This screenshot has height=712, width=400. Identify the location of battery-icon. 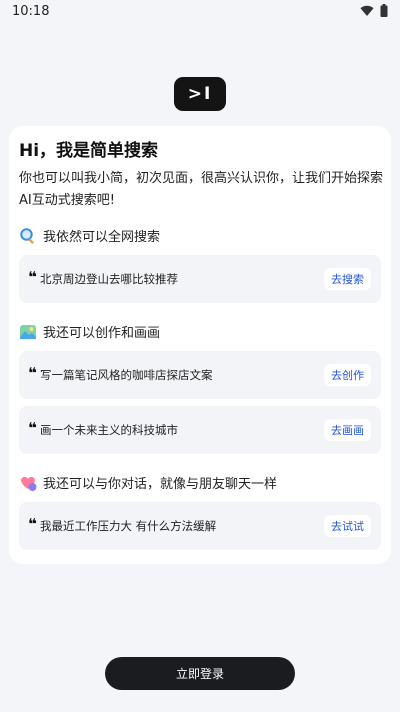
(384, 10).